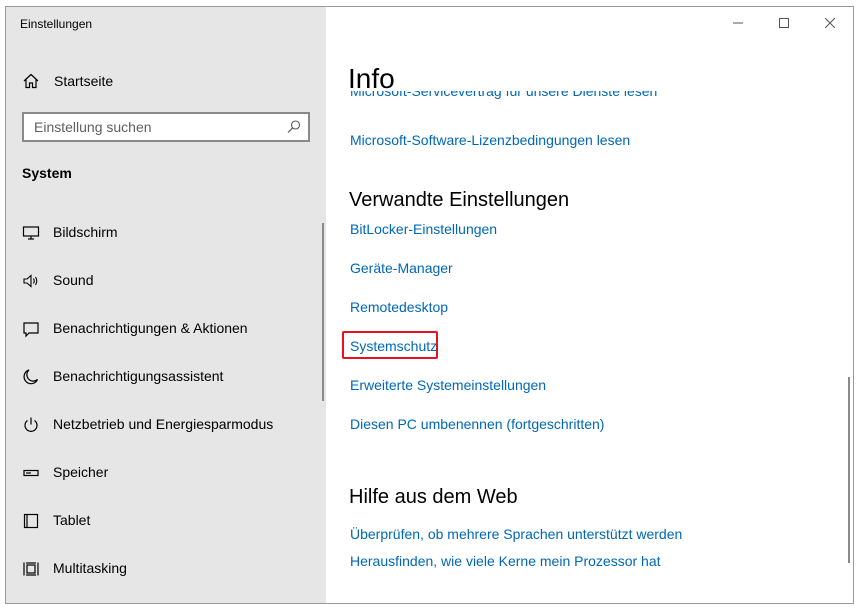  Describe the element at coordinates (31, 521) in the screenshot. I see `tablet-icon` at that location.